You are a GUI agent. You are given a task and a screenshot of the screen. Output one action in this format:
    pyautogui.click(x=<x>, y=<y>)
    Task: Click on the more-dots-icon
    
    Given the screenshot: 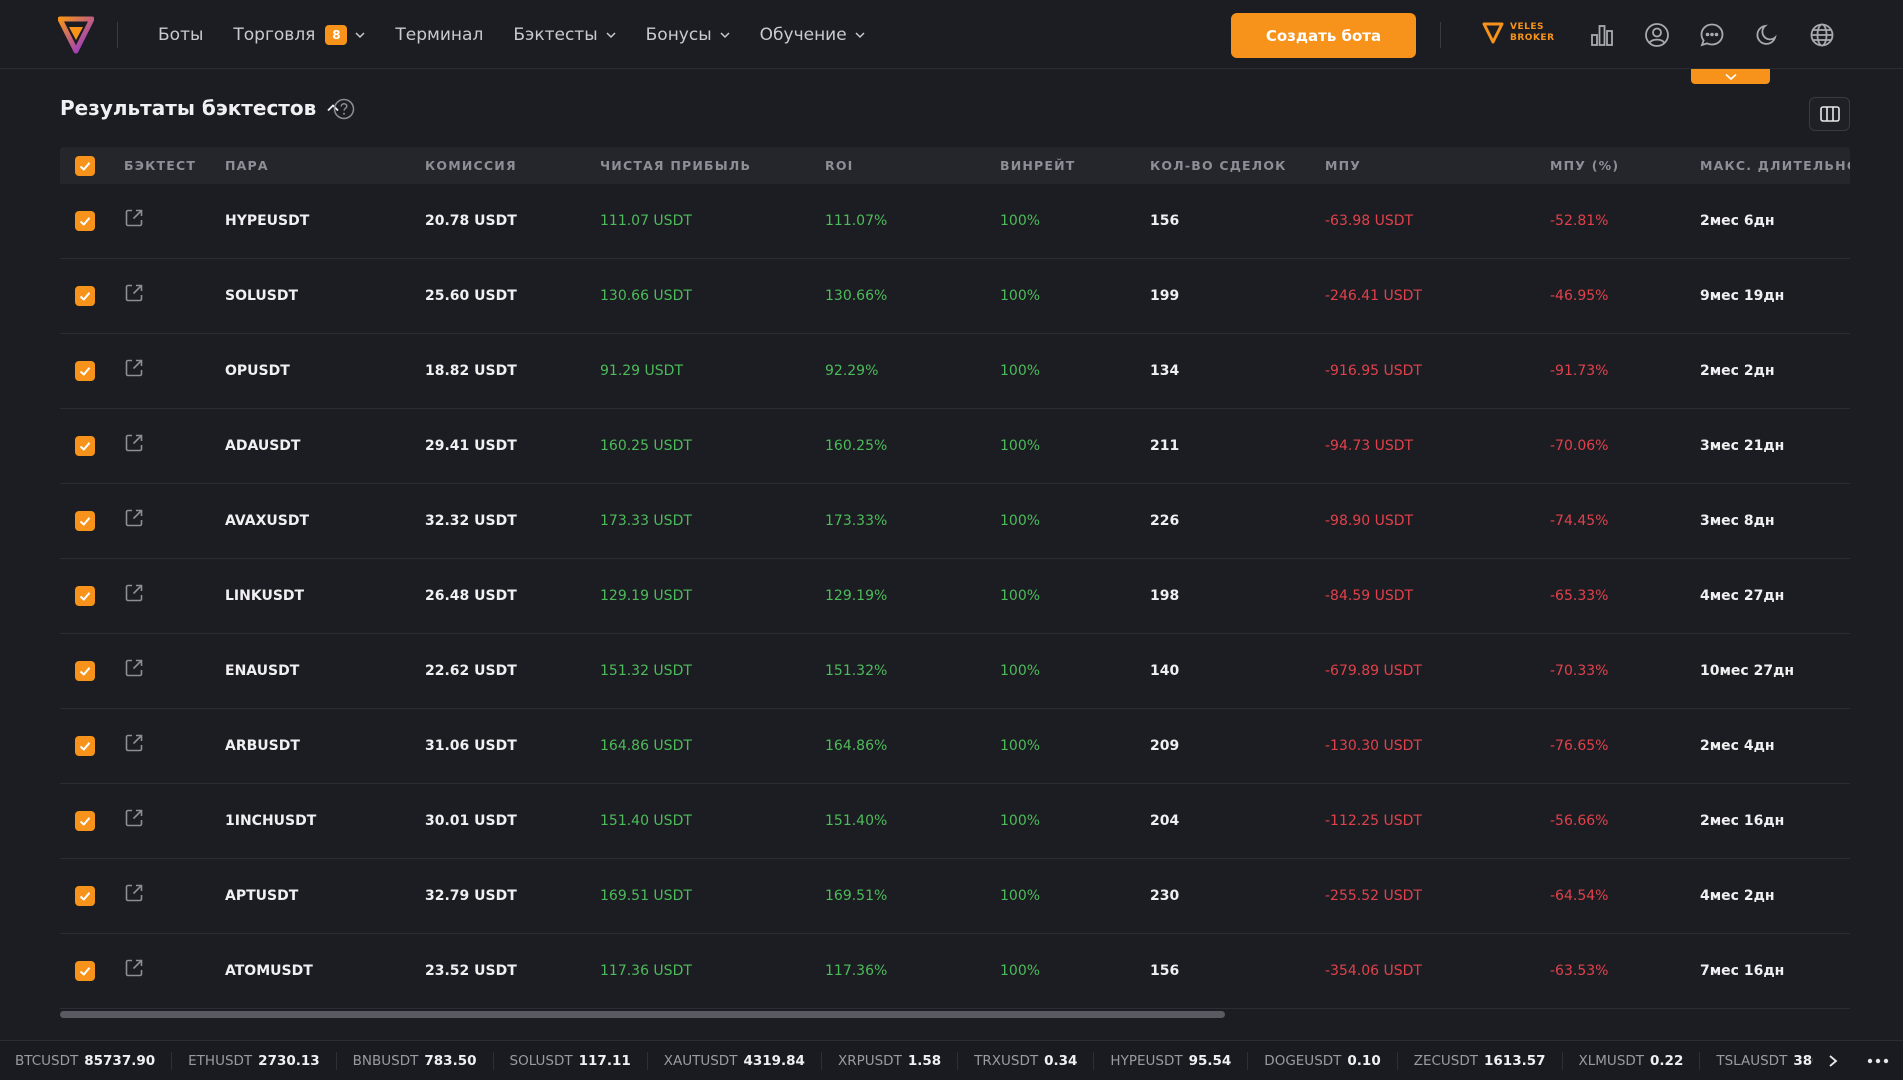 What is the action you would take?
    pyautogui.click(x=1878, y=1061)
    